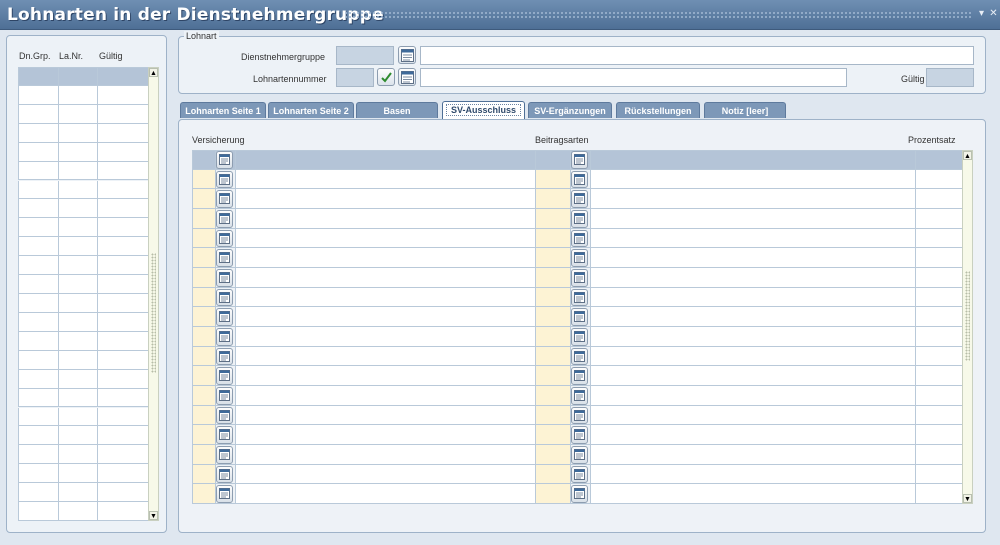  What do you see at coordinates (355, 77) in the screenshot?
I see `lohnartennummer-code-field` at bounding box center [355, 77].